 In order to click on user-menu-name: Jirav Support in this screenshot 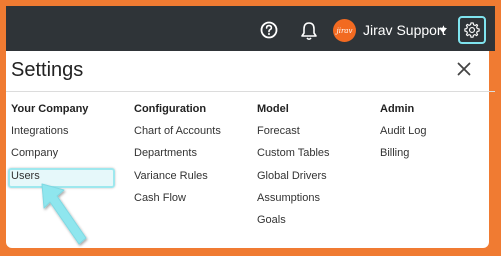, I will do `click(404, 30)`.